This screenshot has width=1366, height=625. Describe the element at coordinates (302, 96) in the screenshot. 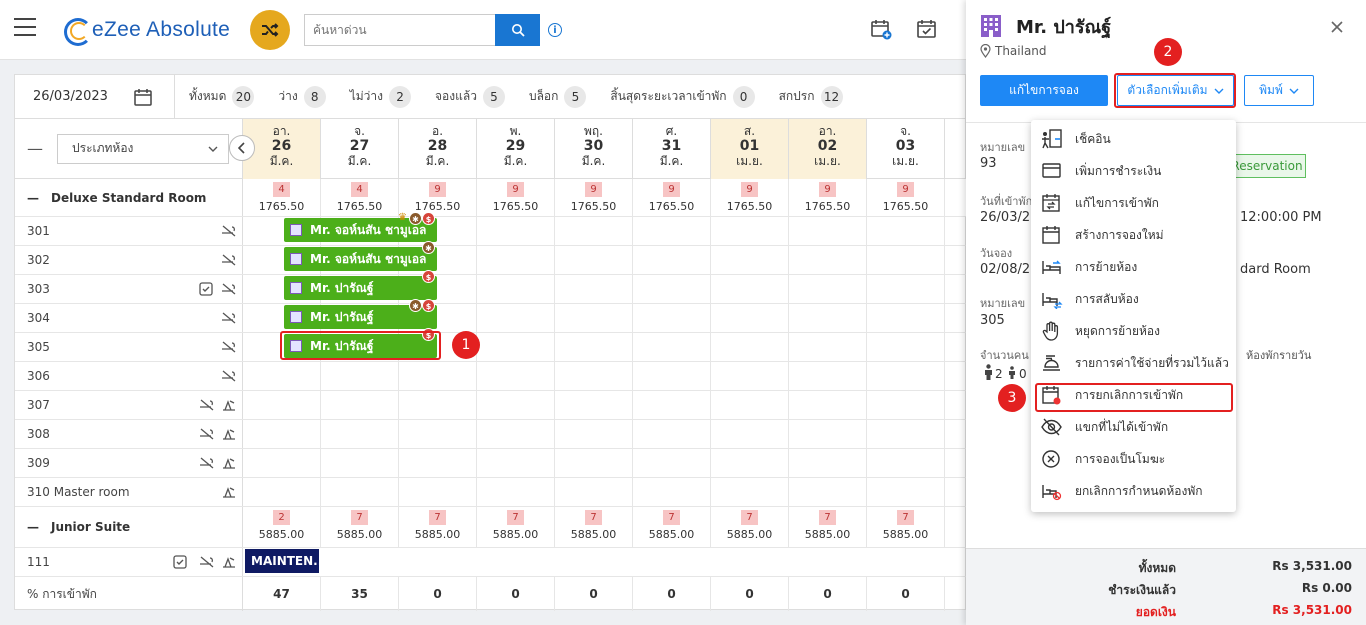

I see `filter-vacant: ว่าง 8` at that location.